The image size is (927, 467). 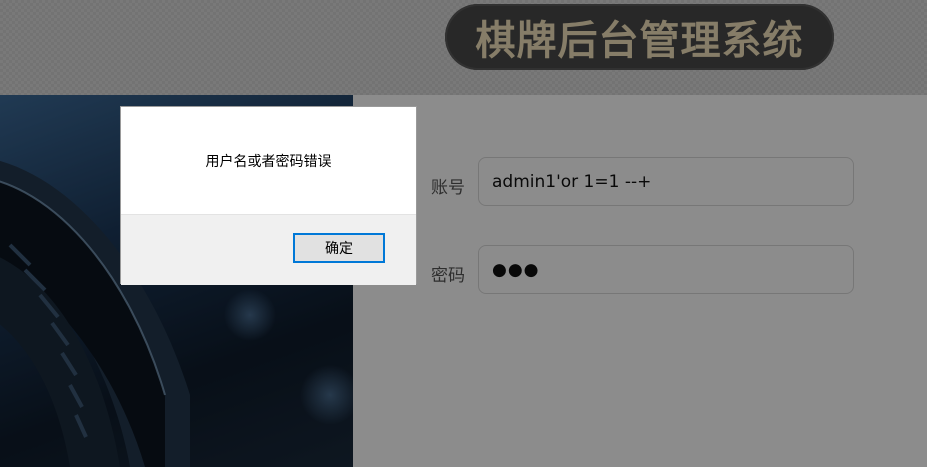 What do you see at coordinates (268, 161) in the screenshot?
I see `alert-message: 用户名或者密码错误` at bounding box center [268, 161].